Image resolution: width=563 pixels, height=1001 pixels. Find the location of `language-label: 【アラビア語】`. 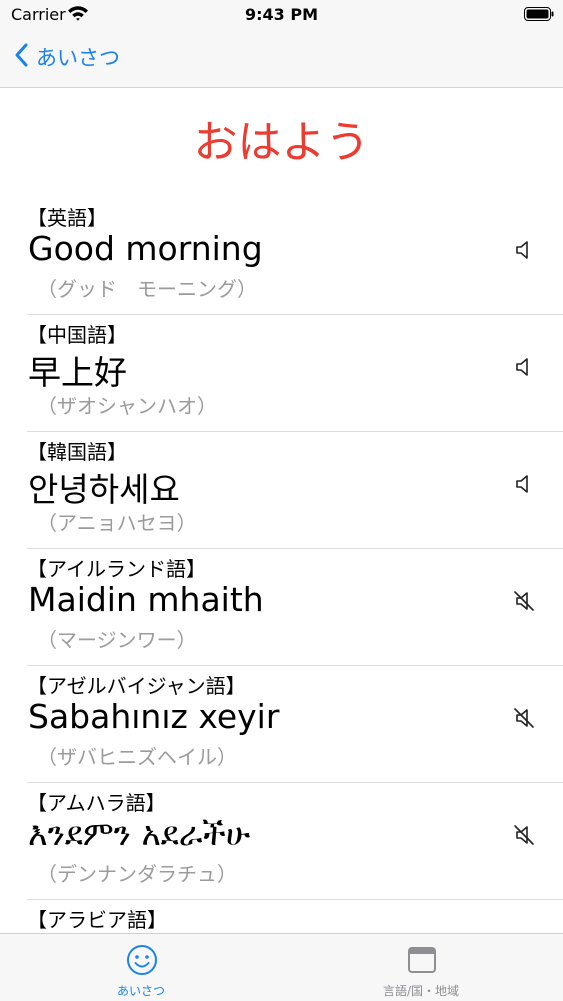

language-label: 【アラビア語】 is located at coordinates (97, 920).